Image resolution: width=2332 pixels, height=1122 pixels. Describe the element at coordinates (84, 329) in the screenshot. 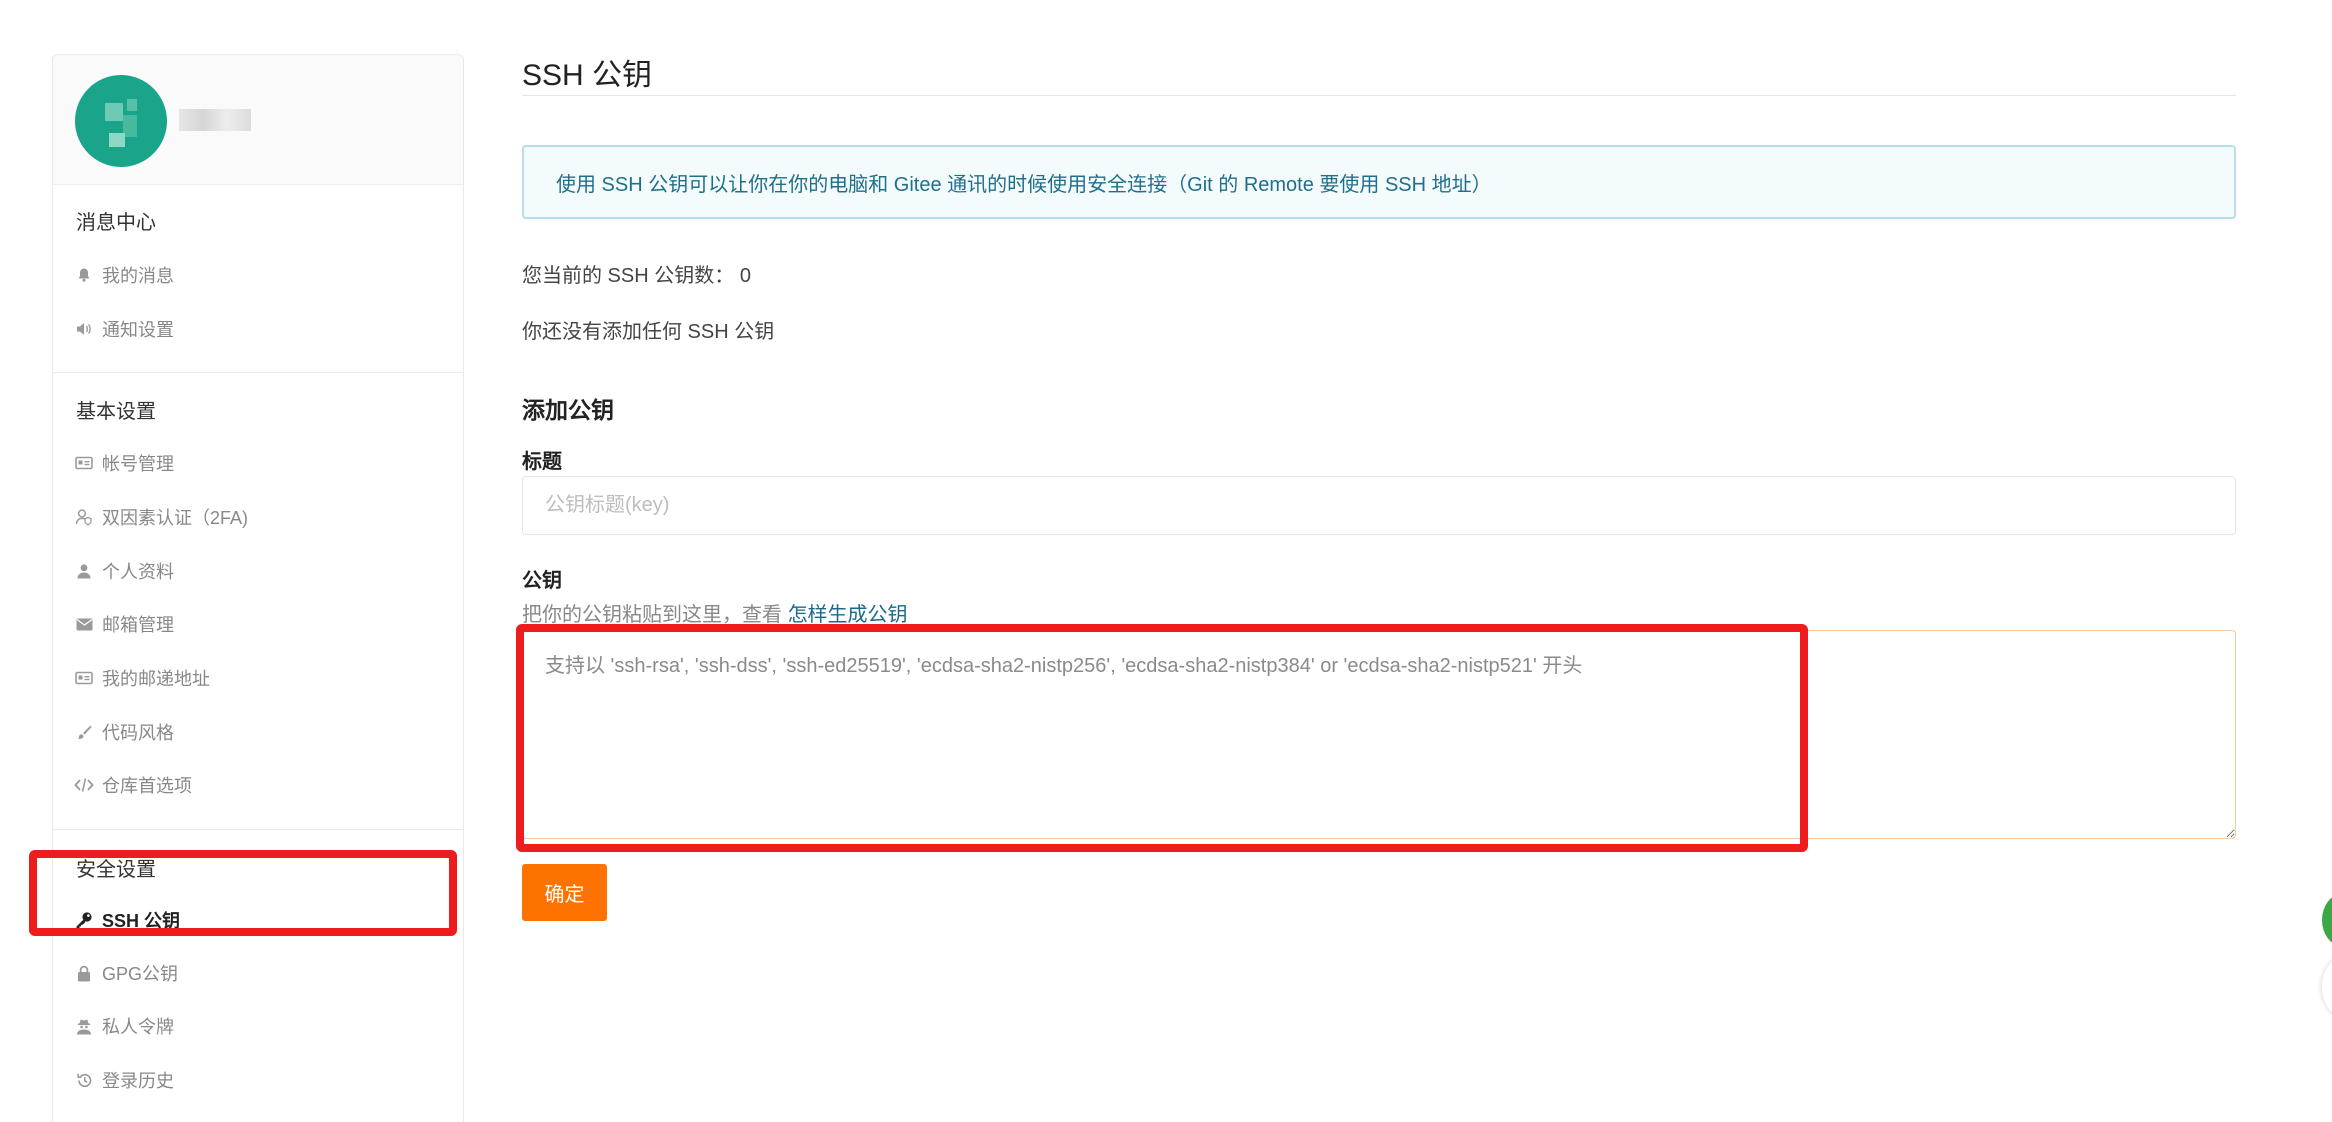

I see `speaker-icon` at that location.